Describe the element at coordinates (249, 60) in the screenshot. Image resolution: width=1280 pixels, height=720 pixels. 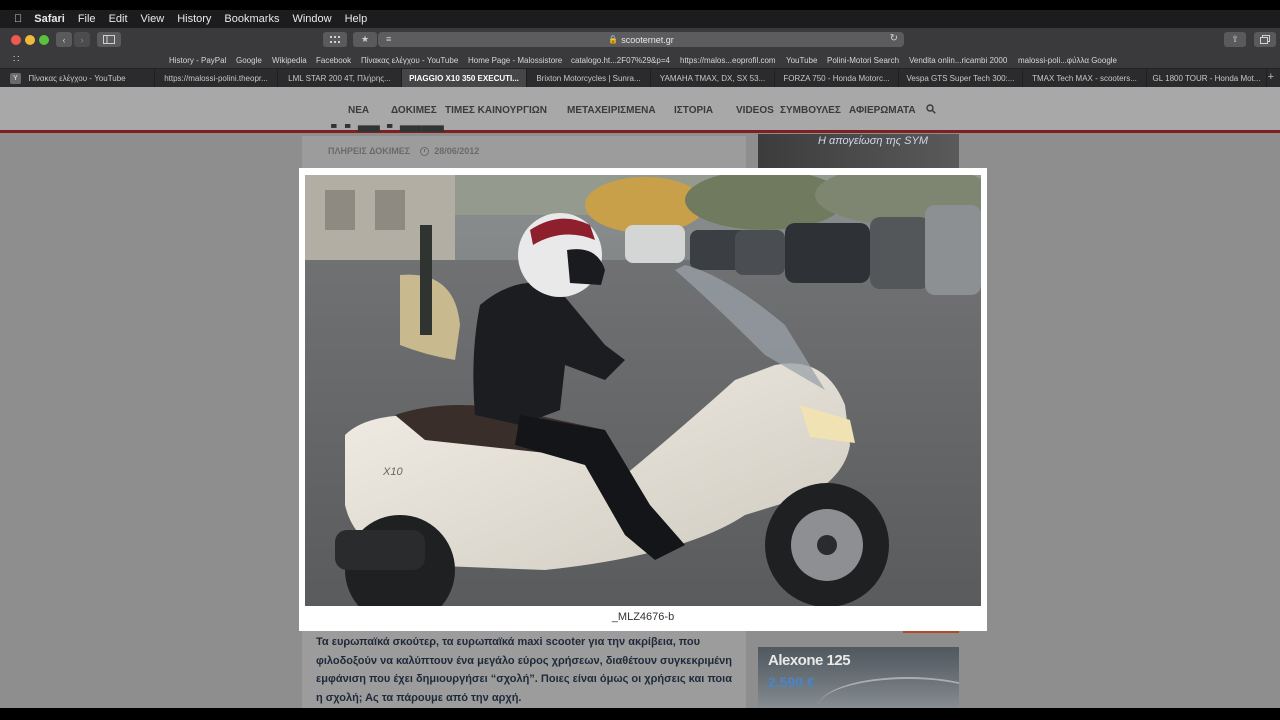
I see `favorite-item: Google` at that location.